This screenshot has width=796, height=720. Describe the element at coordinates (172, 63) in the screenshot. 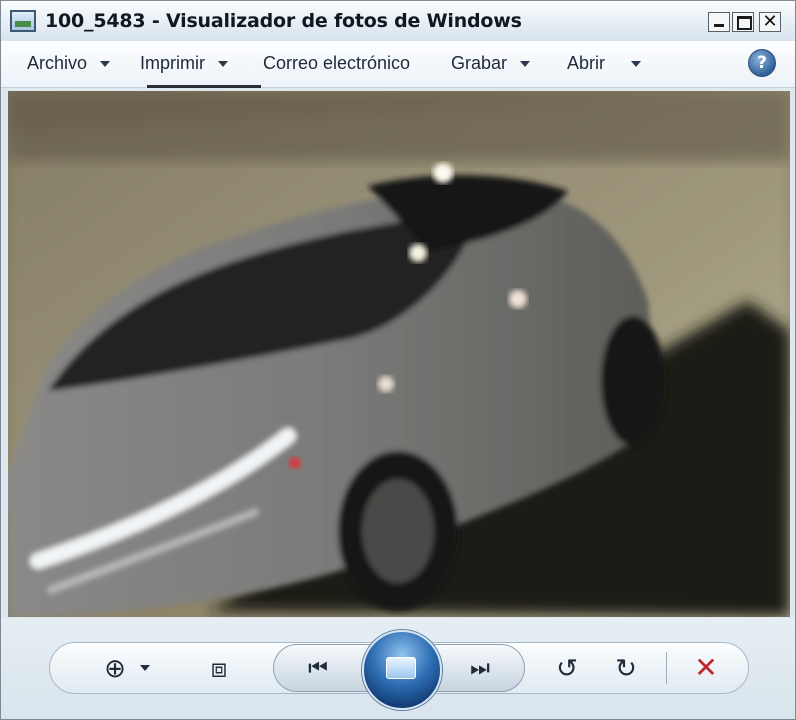

I see `menu-imprimir-label: Imprimir` at that location.